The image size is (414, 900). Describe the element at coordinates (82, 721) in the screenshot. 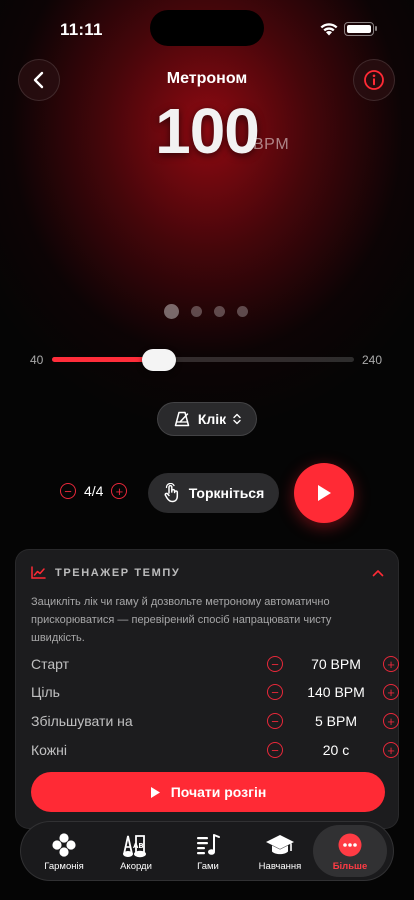

I see `row-label: Збільшувати на` at that location.